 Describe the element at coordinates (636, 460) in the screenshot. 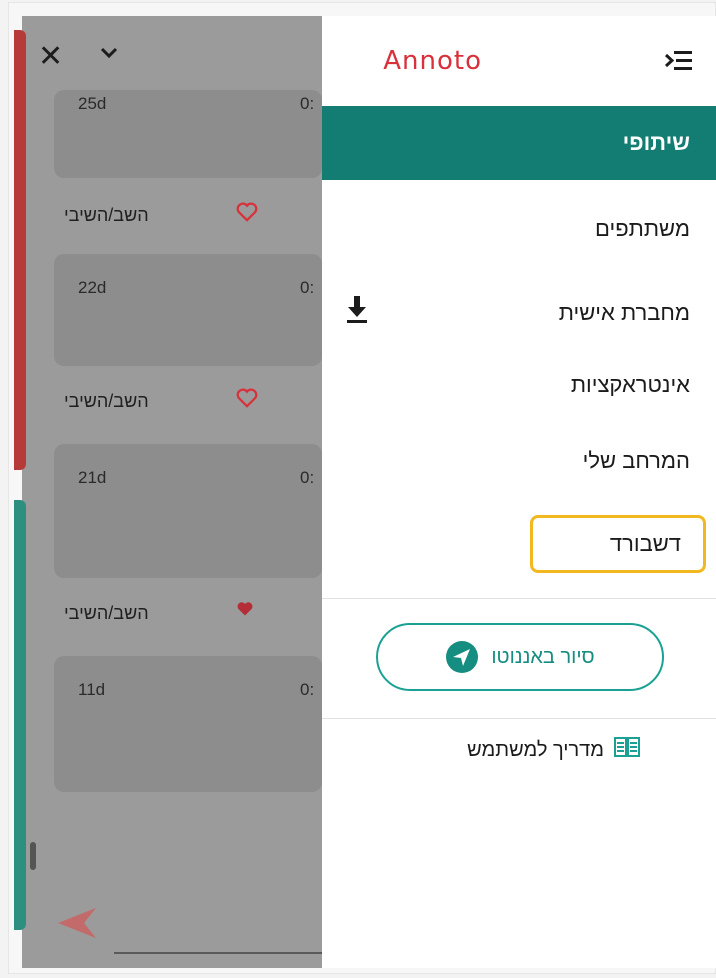

I see `menu-item-label: המרחב שלי` at that location.